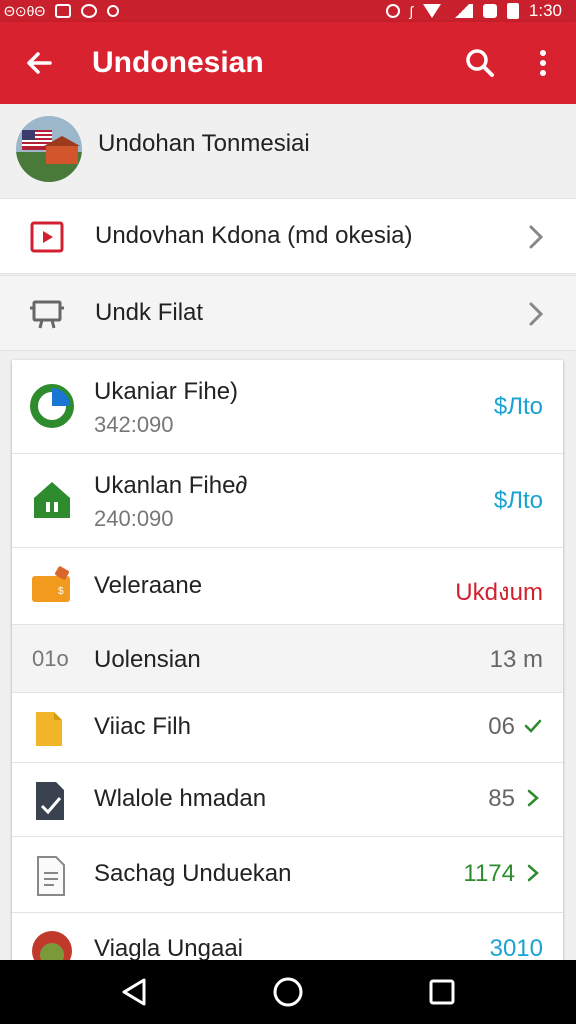 Image resolution: width=576 pixels, height=1024 pixels. I want to click on item-title: Ukanlan Fihe∂, so click(171, 485).